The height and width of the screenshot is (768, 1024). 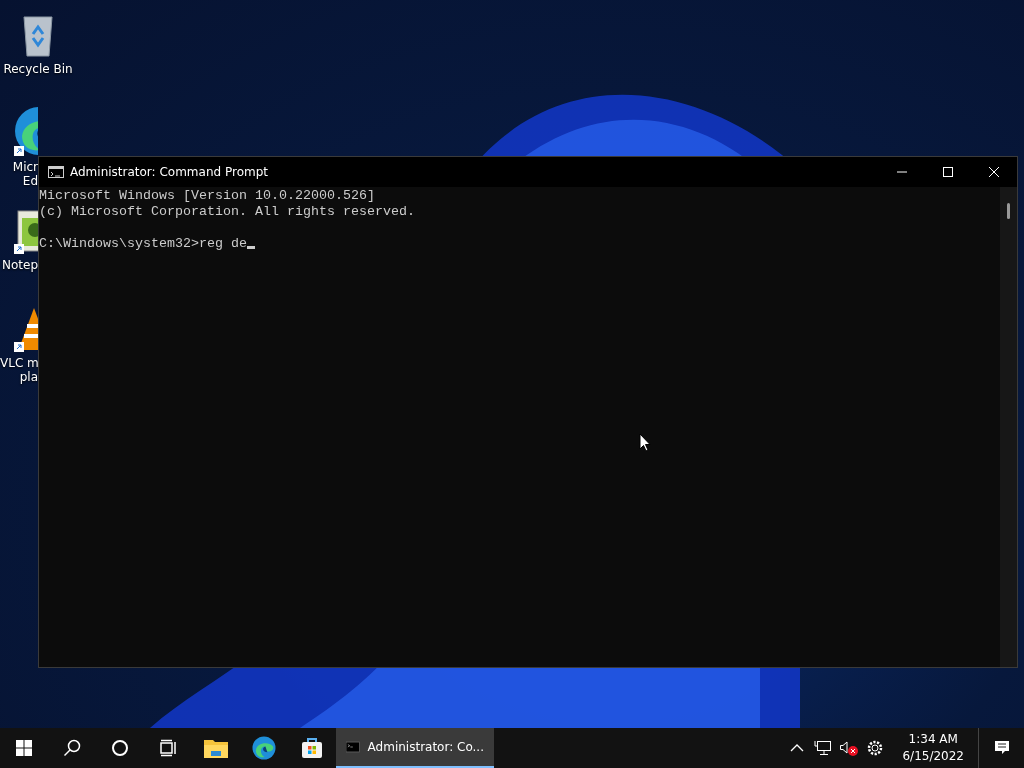 What do you see at coordinates (143, 244) in the screenshot?
I see `command-line: C:\Windows\system32>reg de` at bounding box center [143, 244].